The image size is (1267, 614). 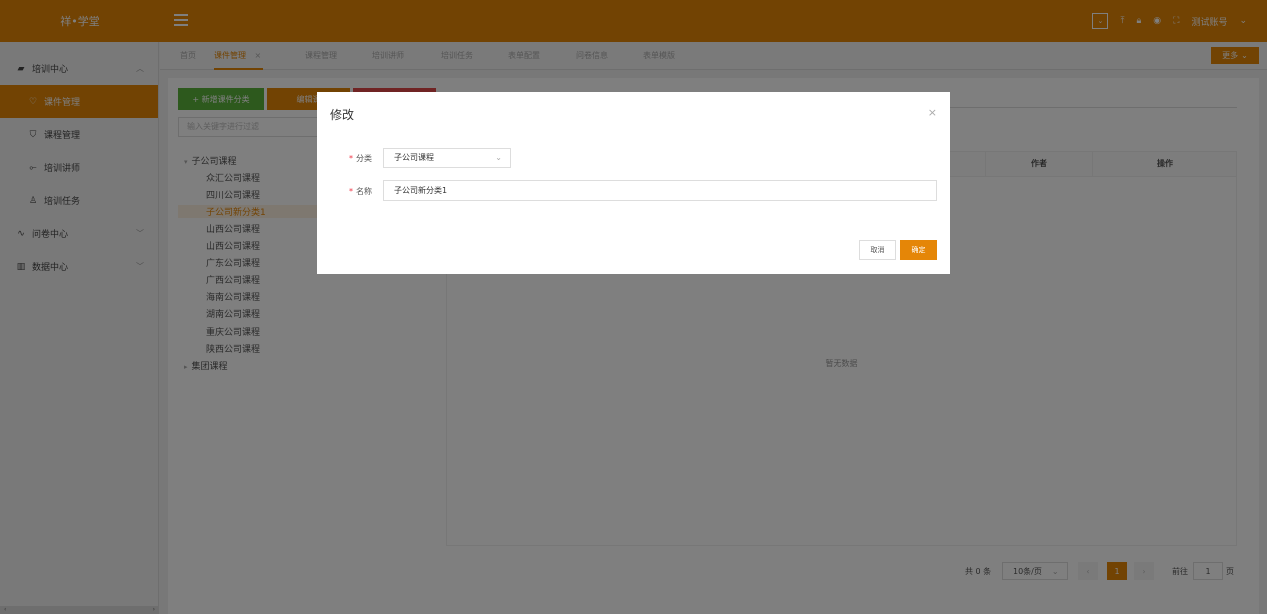 I want to click on dialog-title: 修改, so click(x=342, y=115).